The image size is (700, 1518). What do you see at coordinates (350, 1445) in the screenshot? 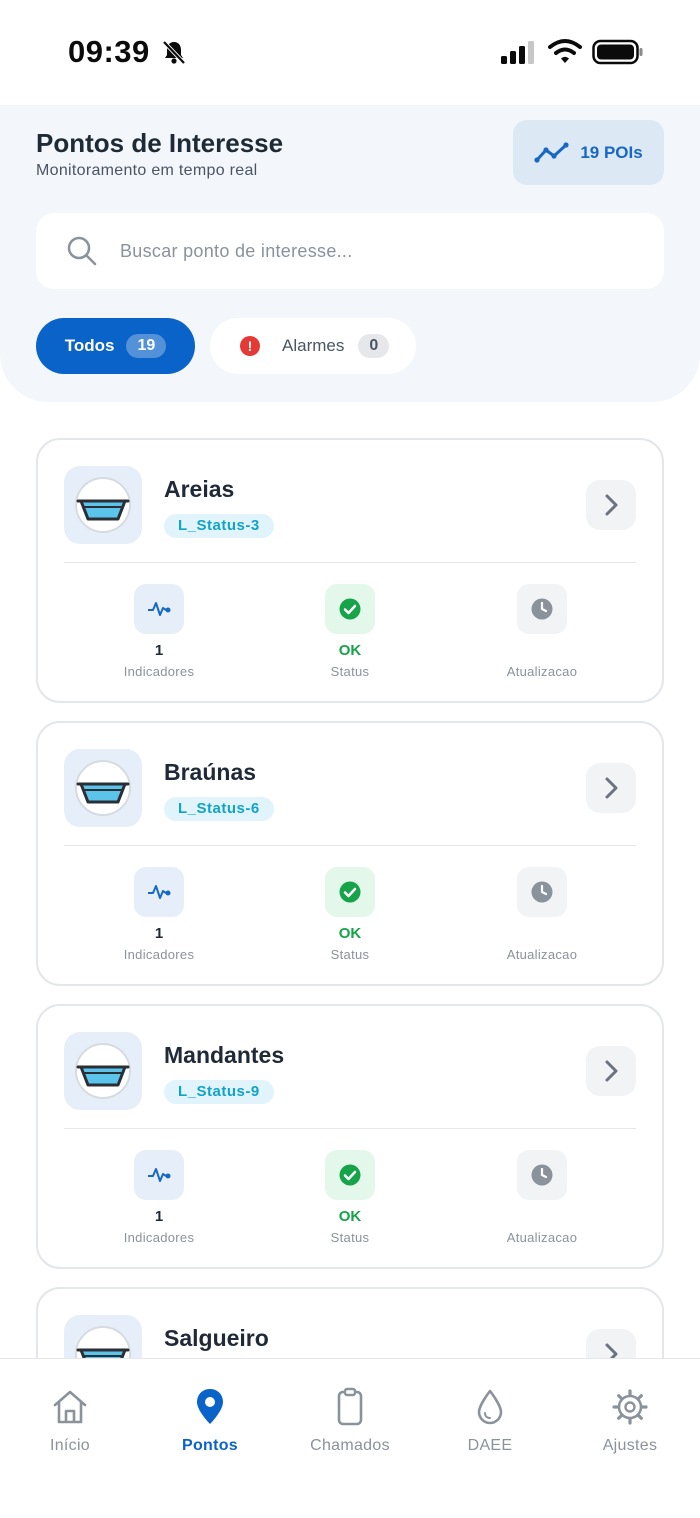
I see `tab-chamados-label: Chamados` at bounding box center [350, 1445].